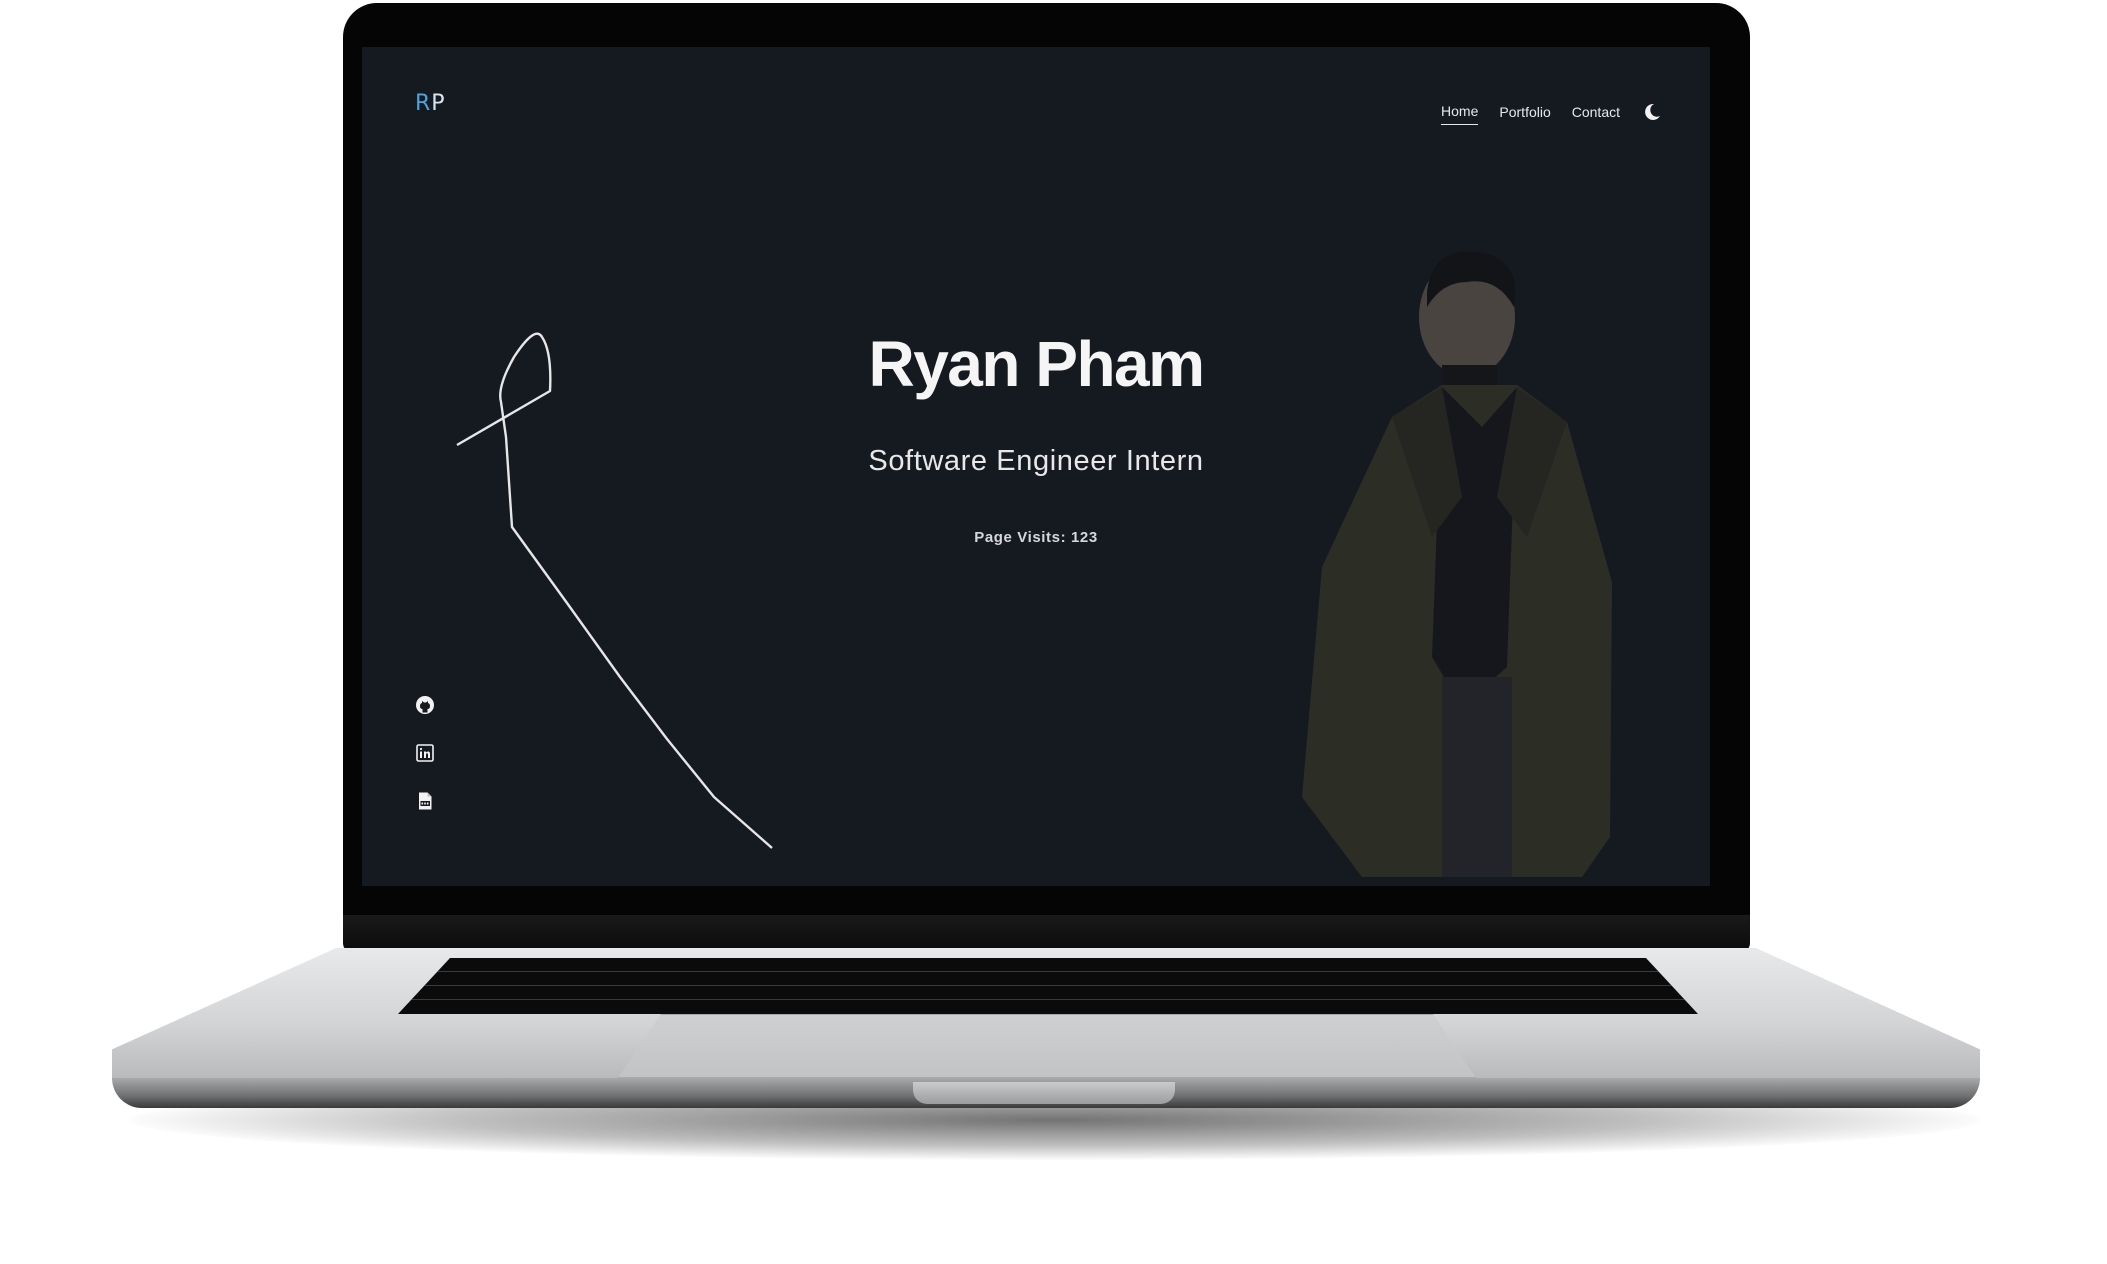 This screenshot has height=1264, width=2107. I want to click on github-icon, so click(425, 705).